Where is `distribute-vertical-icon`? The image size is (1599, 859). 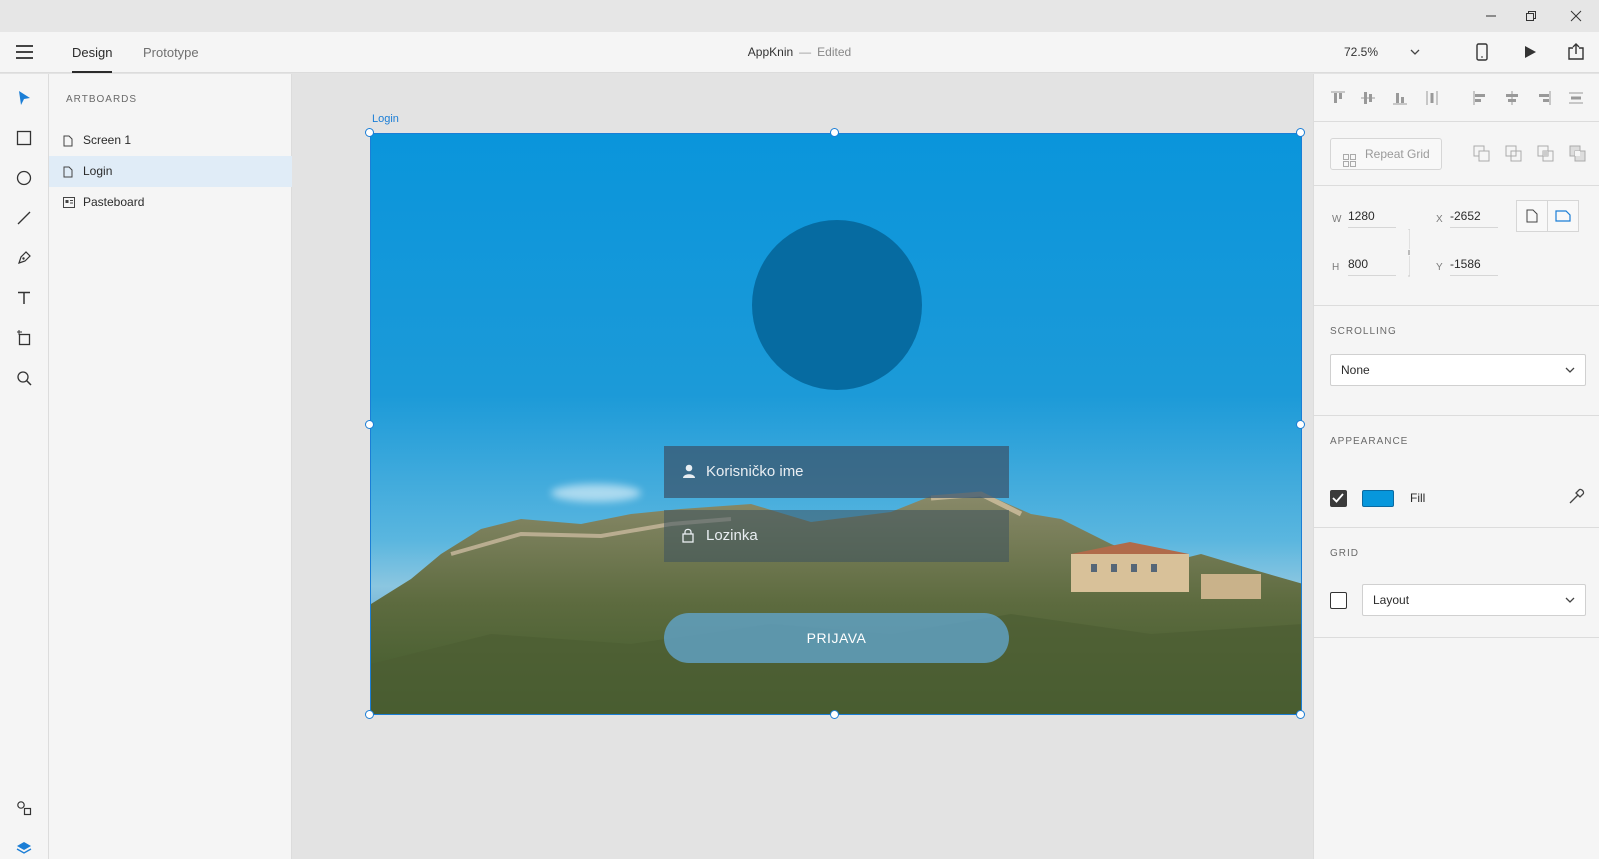 distribute-vertical-icon is located at coordinates (1432, 98).